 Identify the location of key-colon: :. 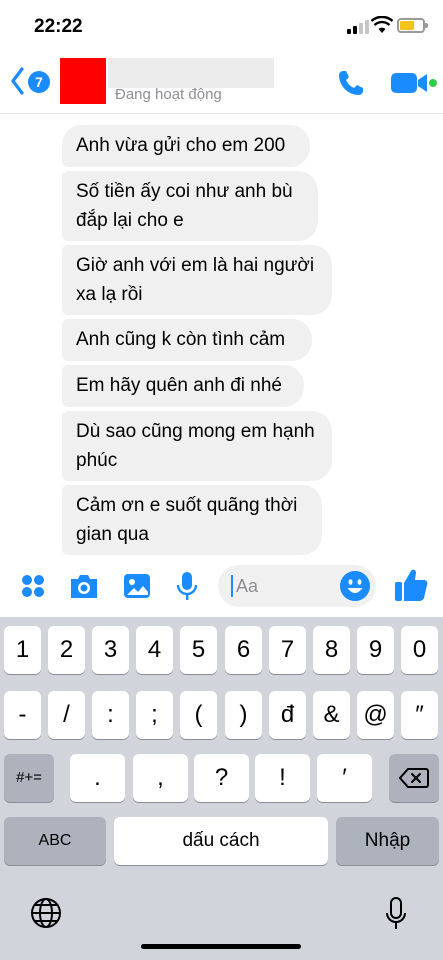
(110, 715).